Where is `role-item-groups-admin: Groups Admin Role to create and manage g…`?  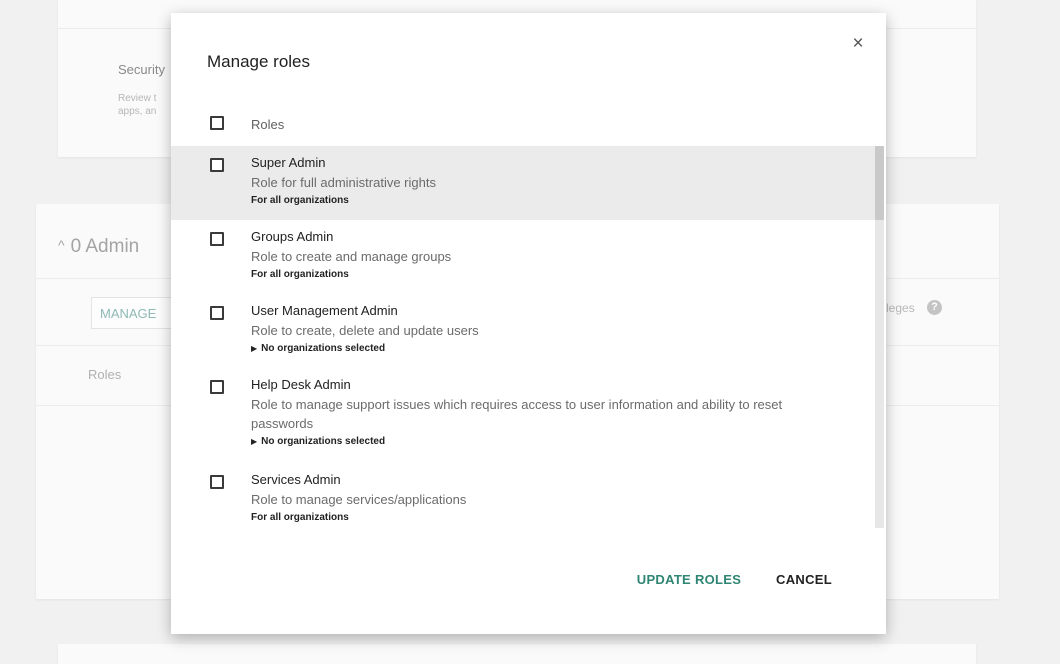 role-item-groups-admin: Groups Admin Role to create and manage g… is located at coordinates (523, 257).